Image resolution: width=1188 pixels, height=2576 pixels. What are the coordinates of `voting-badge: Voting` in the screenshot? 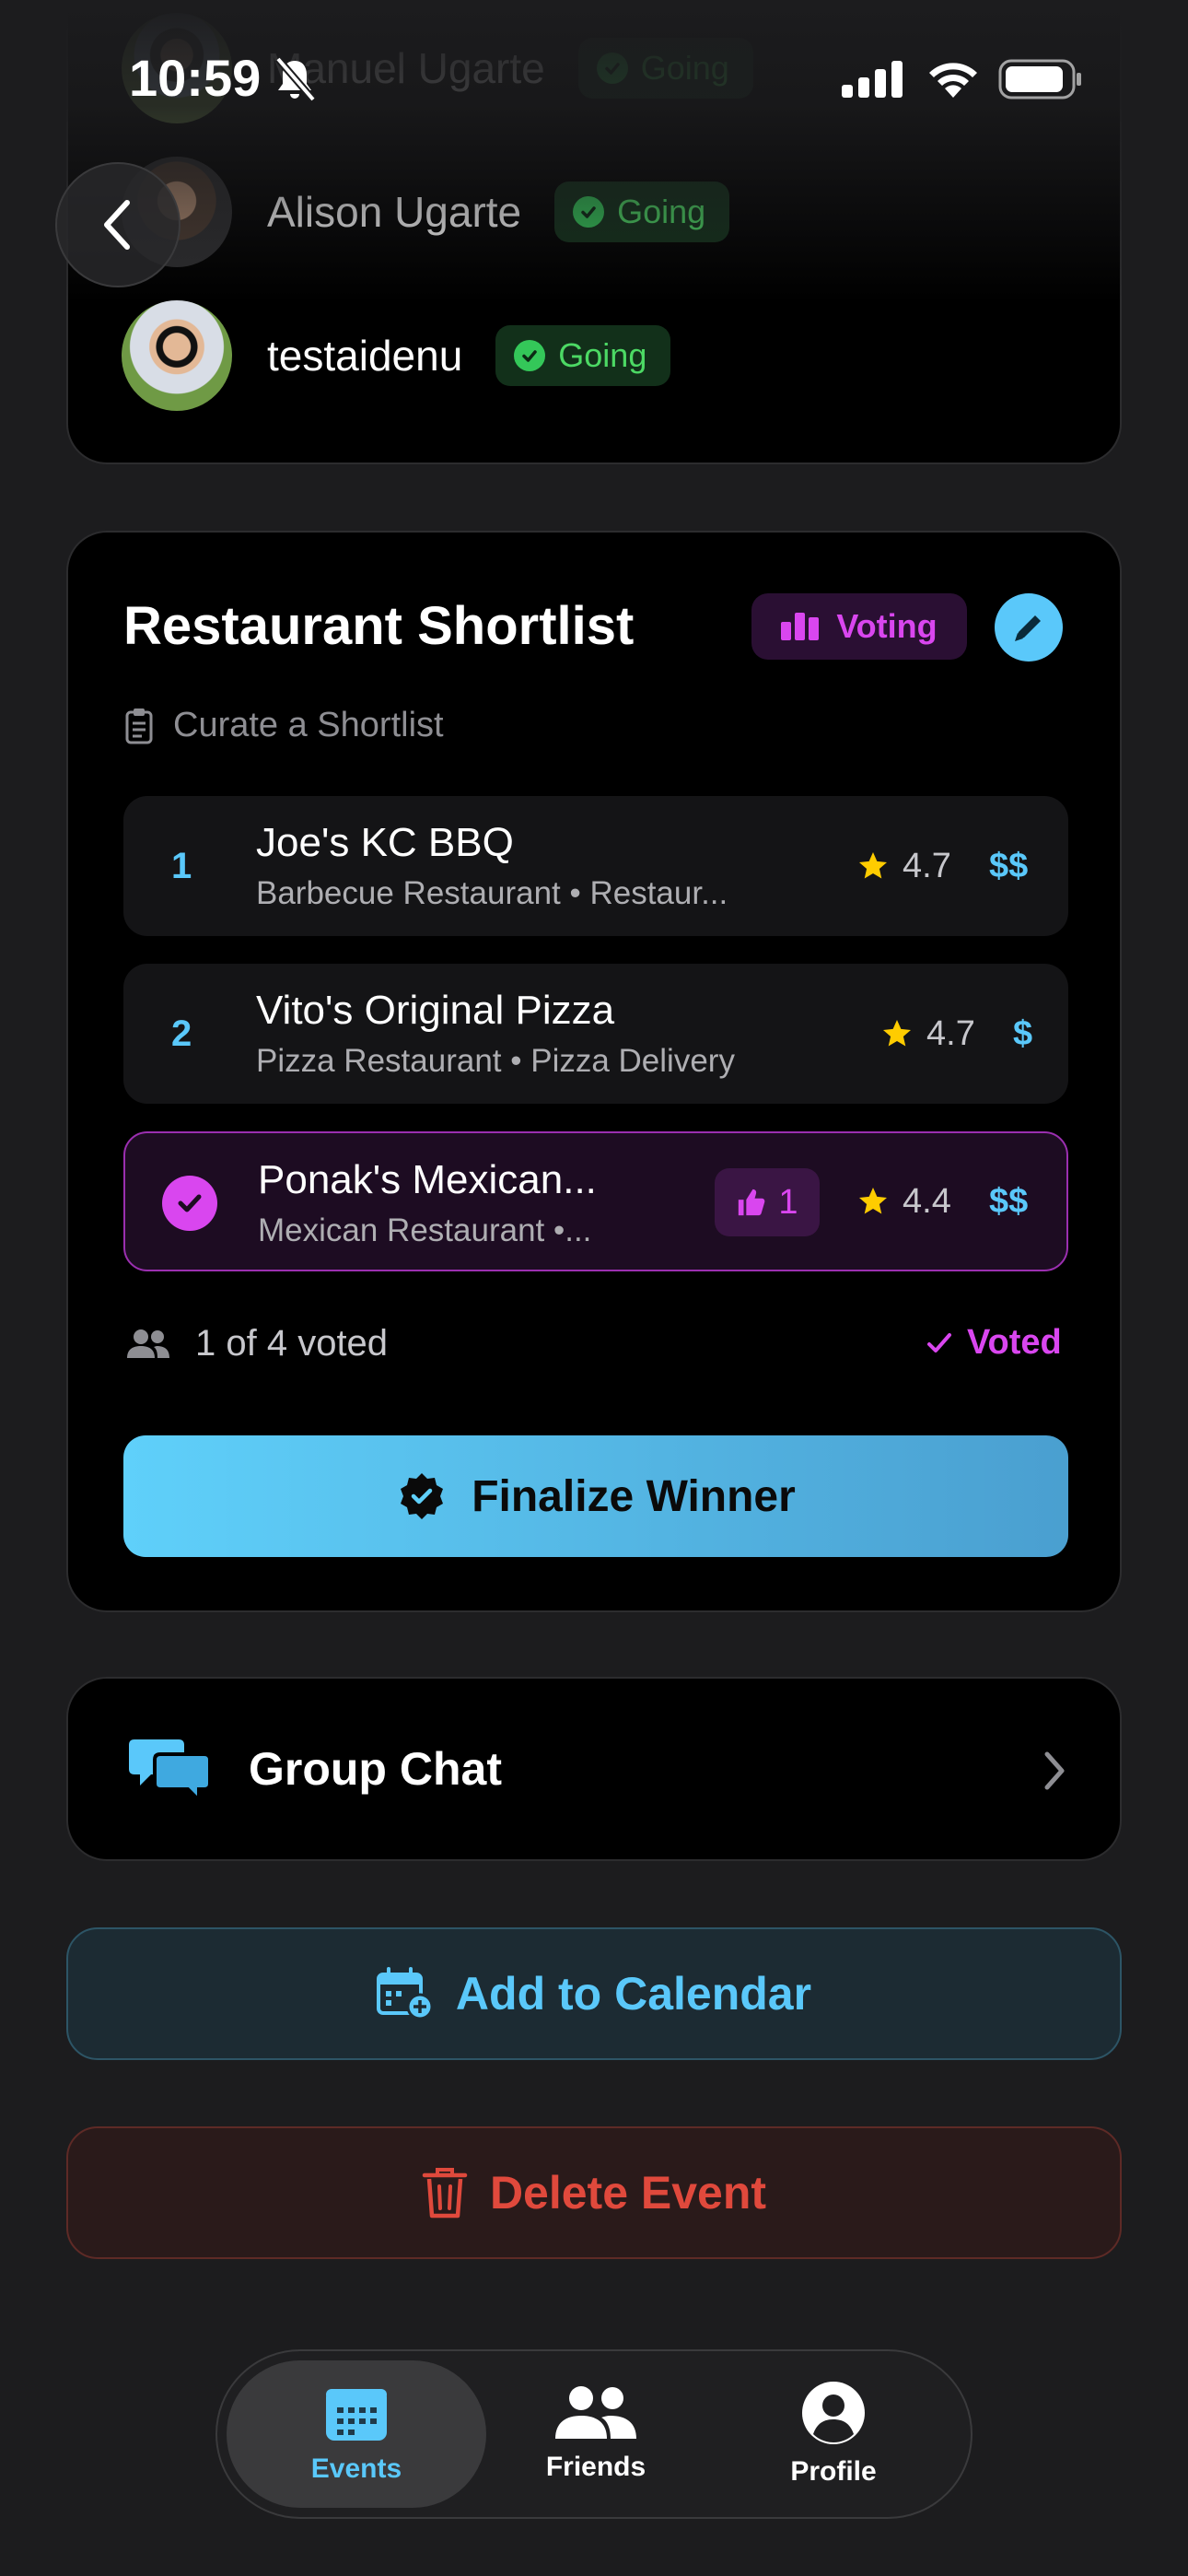 It's located at (859, 626).